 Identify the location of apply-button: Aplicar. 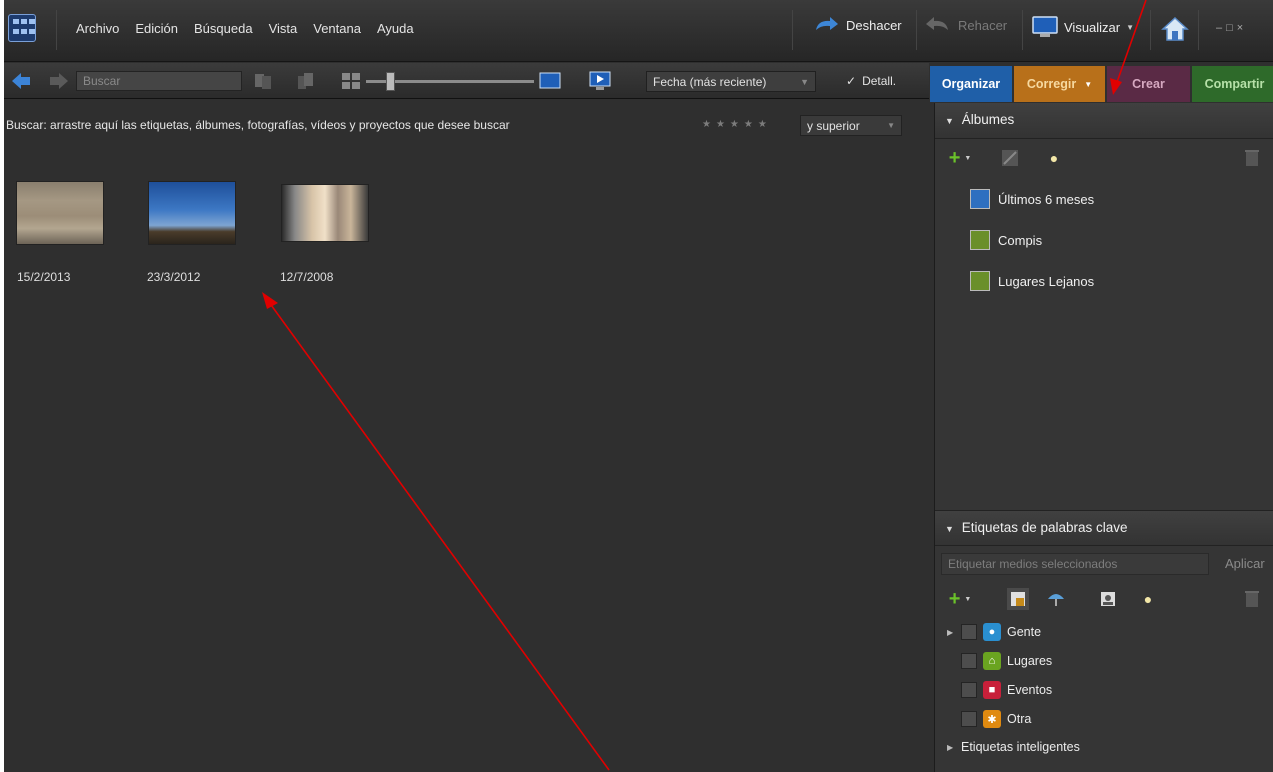
(1245, 563).